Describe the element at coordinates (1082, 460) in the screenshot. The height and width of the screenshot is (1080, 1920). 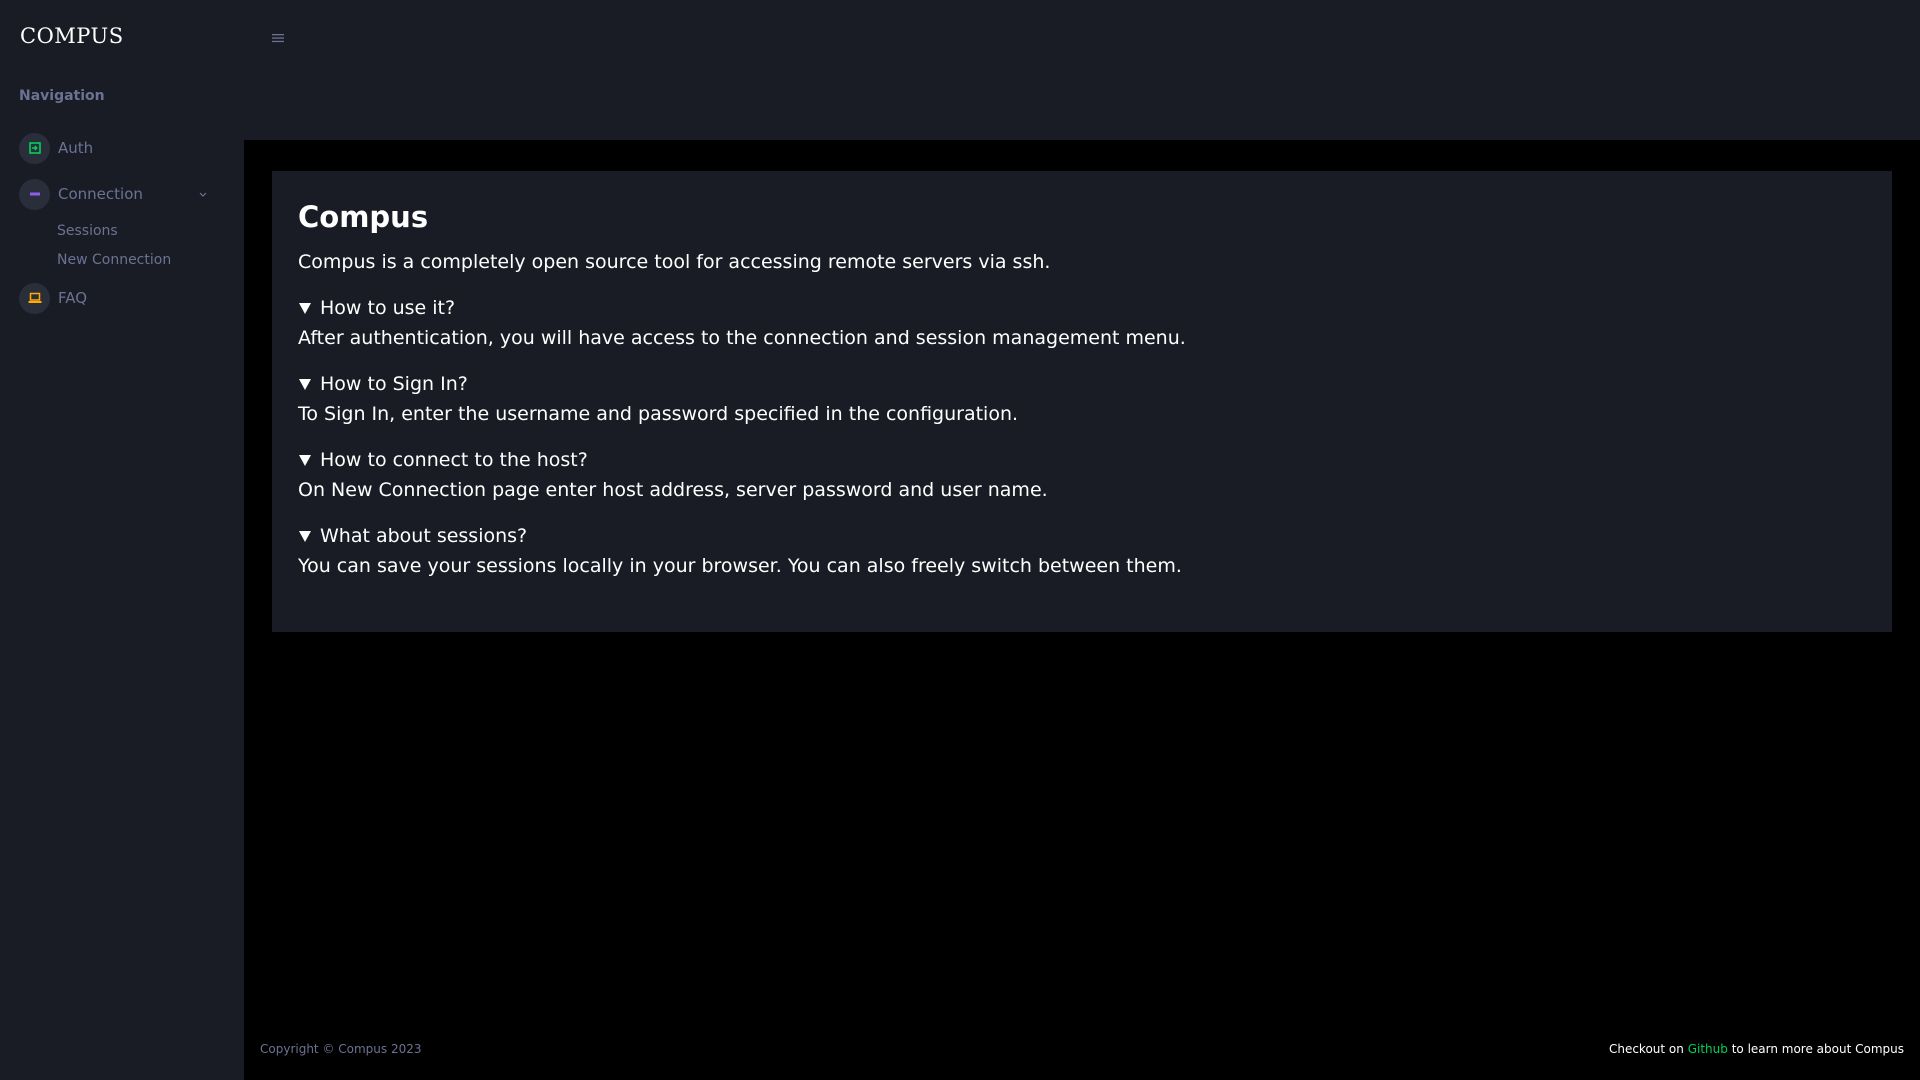
I see `faq-question-toggle: How to connect to the host?` at that location.